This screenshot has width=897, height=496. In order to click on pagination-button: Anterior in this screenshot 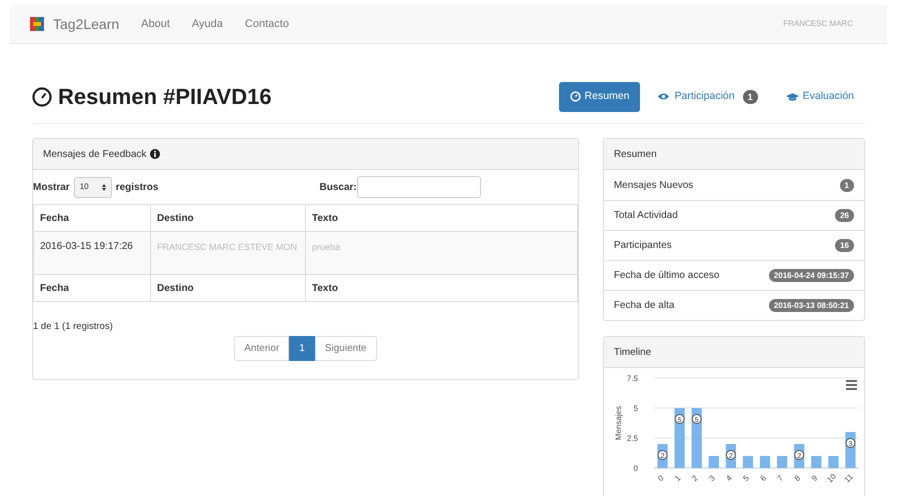, I will do `click(262, 349)`.